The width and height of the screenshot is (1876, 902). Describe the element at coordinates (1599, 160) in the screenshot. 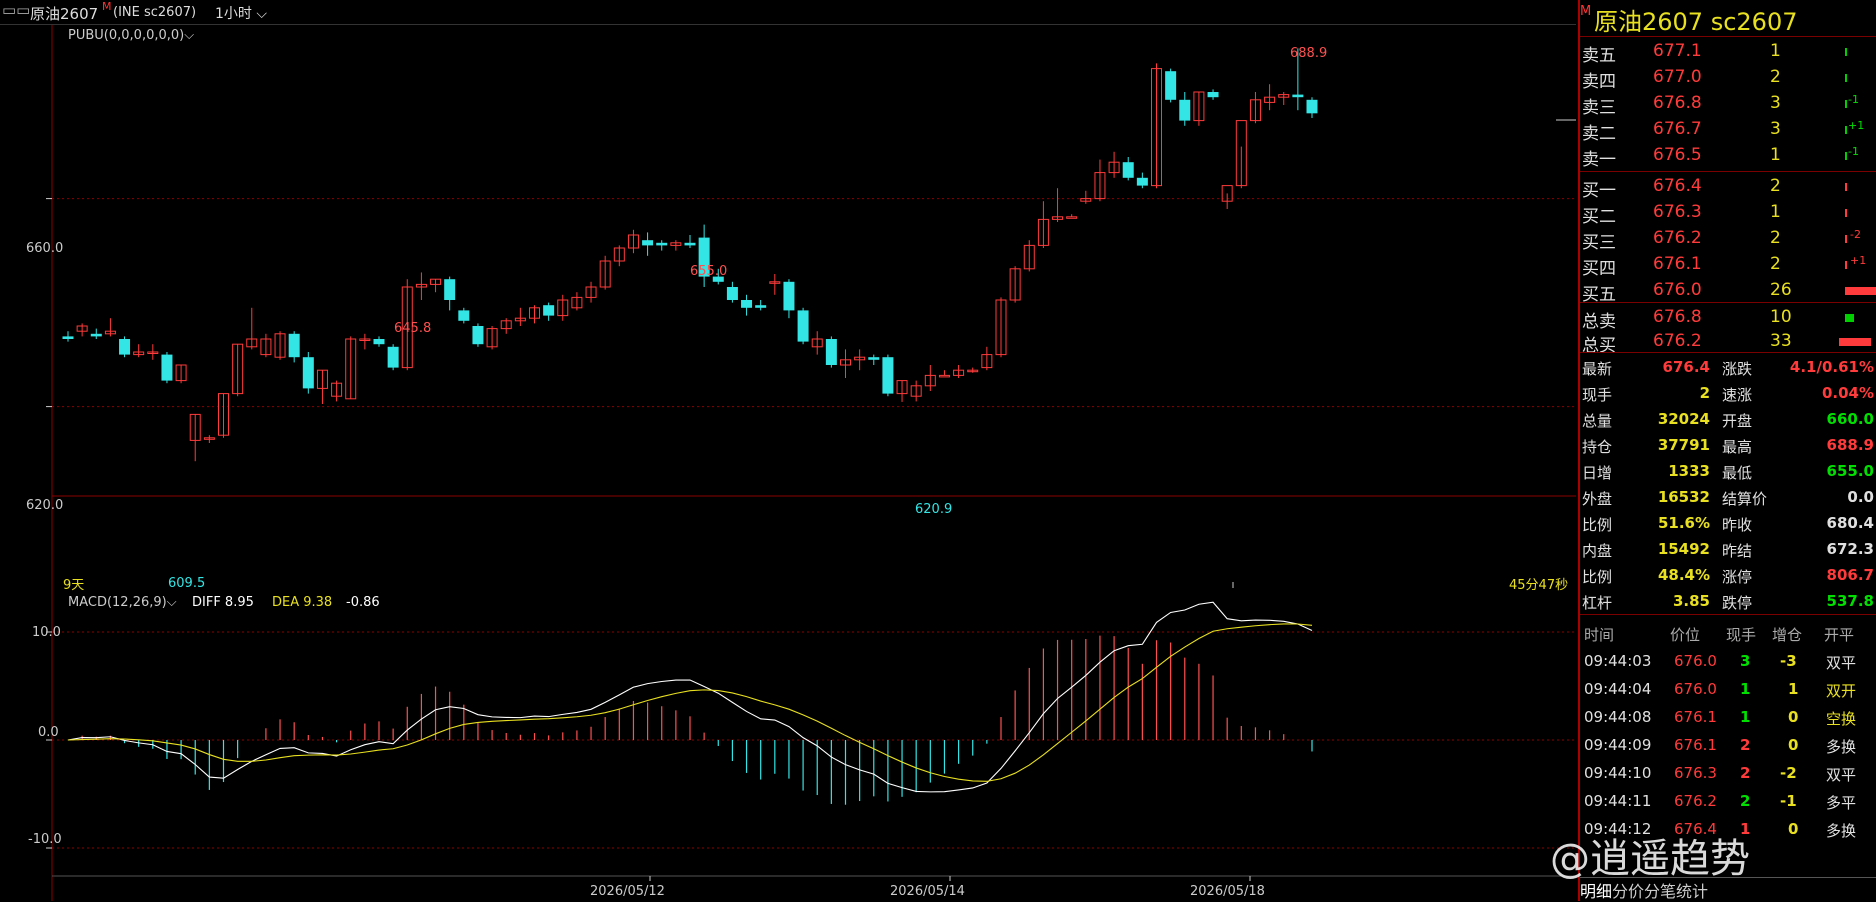

I see `ask-label: 卖一` at that location.